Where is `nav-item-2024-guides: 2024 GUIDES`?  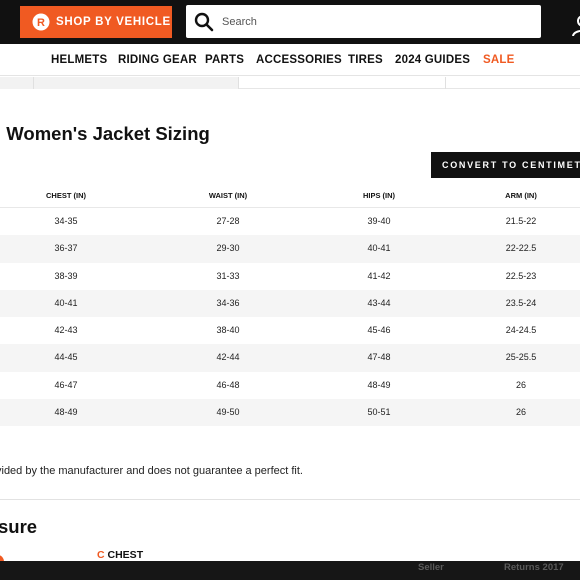
nav-item-2024-guides: 2024 GUIDES is located at coordinates (432, 60).